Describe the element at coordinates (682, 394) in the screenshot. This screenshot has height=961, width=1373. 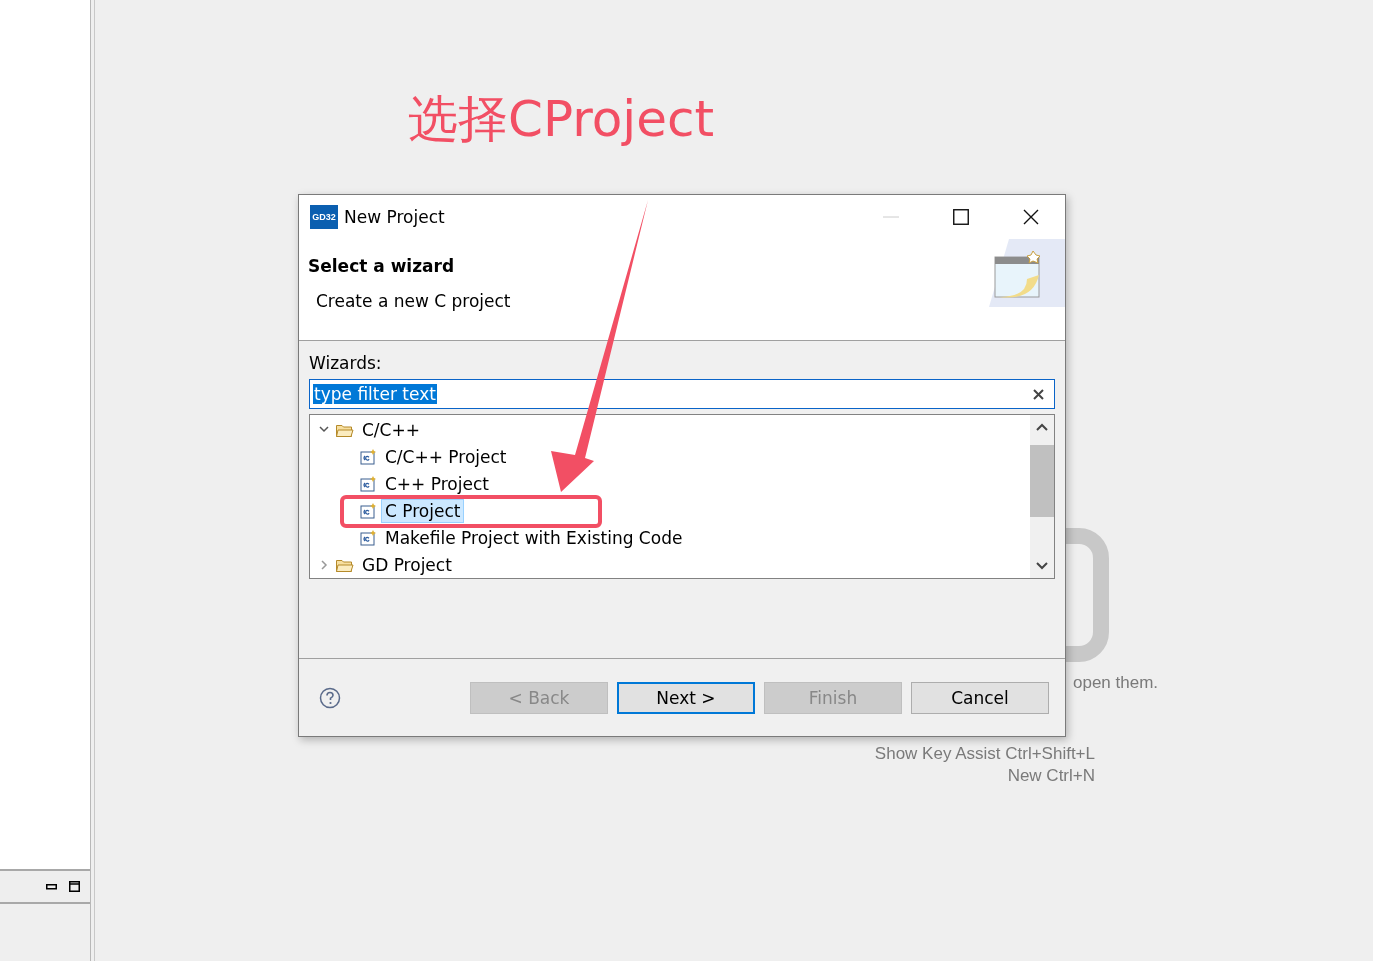
I see `filter-field: type filter text` at that location.